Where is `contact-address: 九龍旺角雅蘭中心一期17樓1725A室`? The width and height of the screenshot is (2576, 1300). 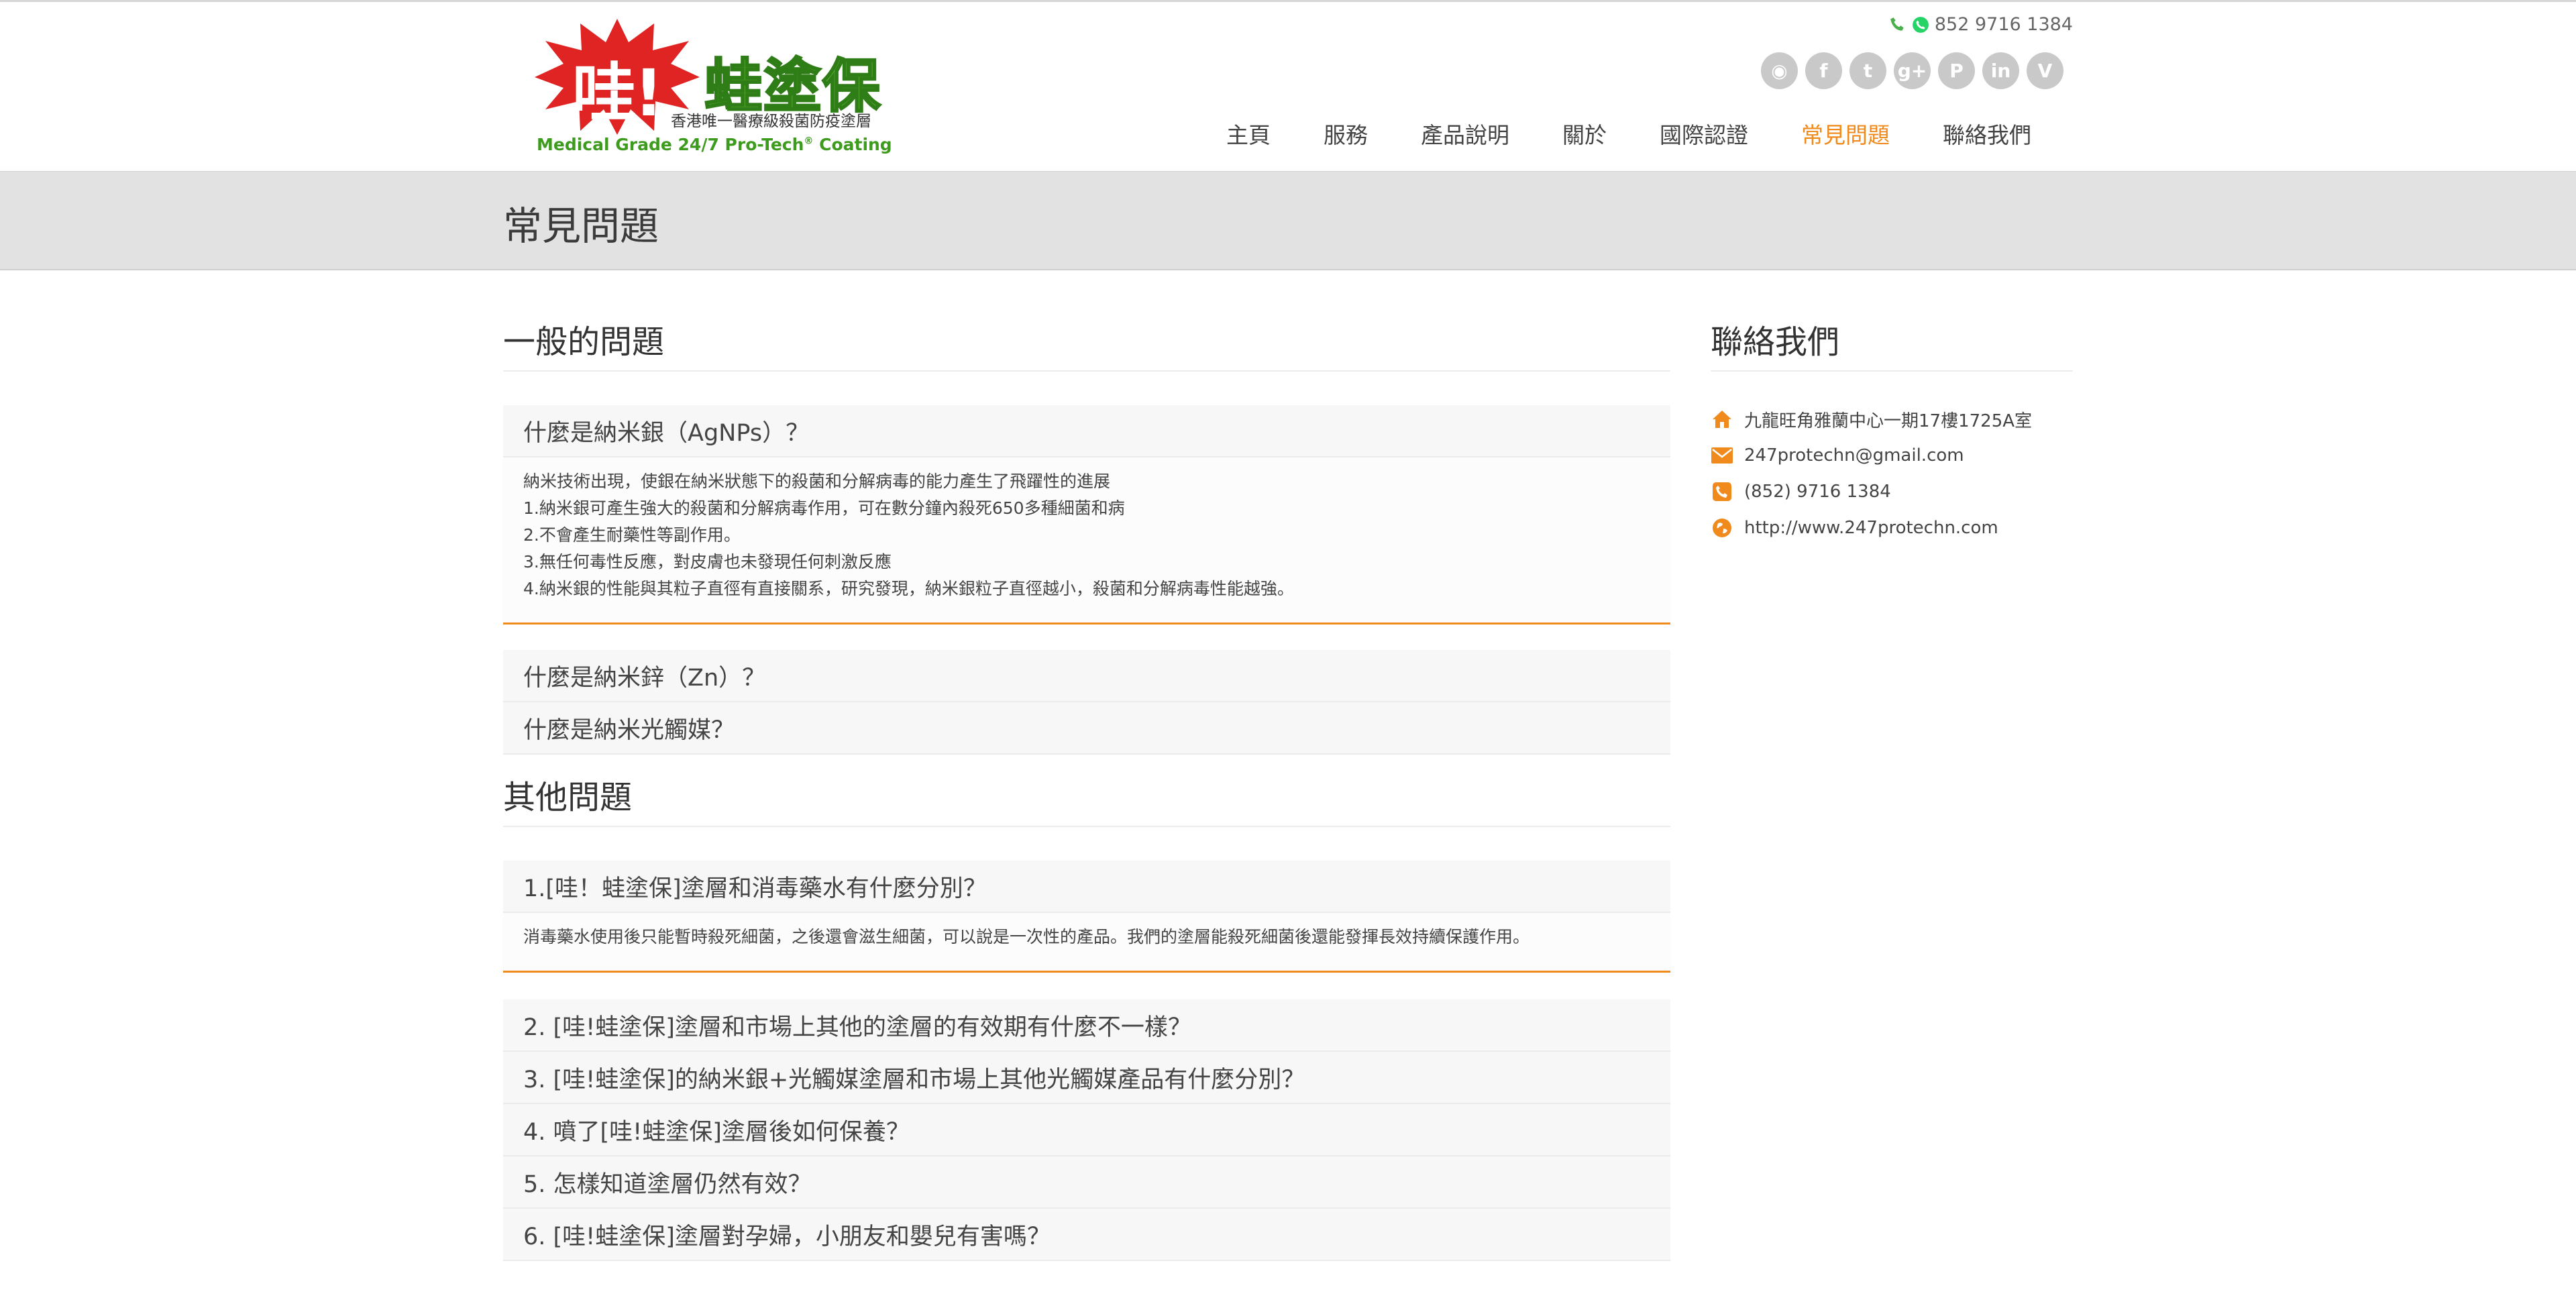 contact-address: 九龍旺角雅蘭中心一期17樓1725A室 is located at coordinates (1892, 419).